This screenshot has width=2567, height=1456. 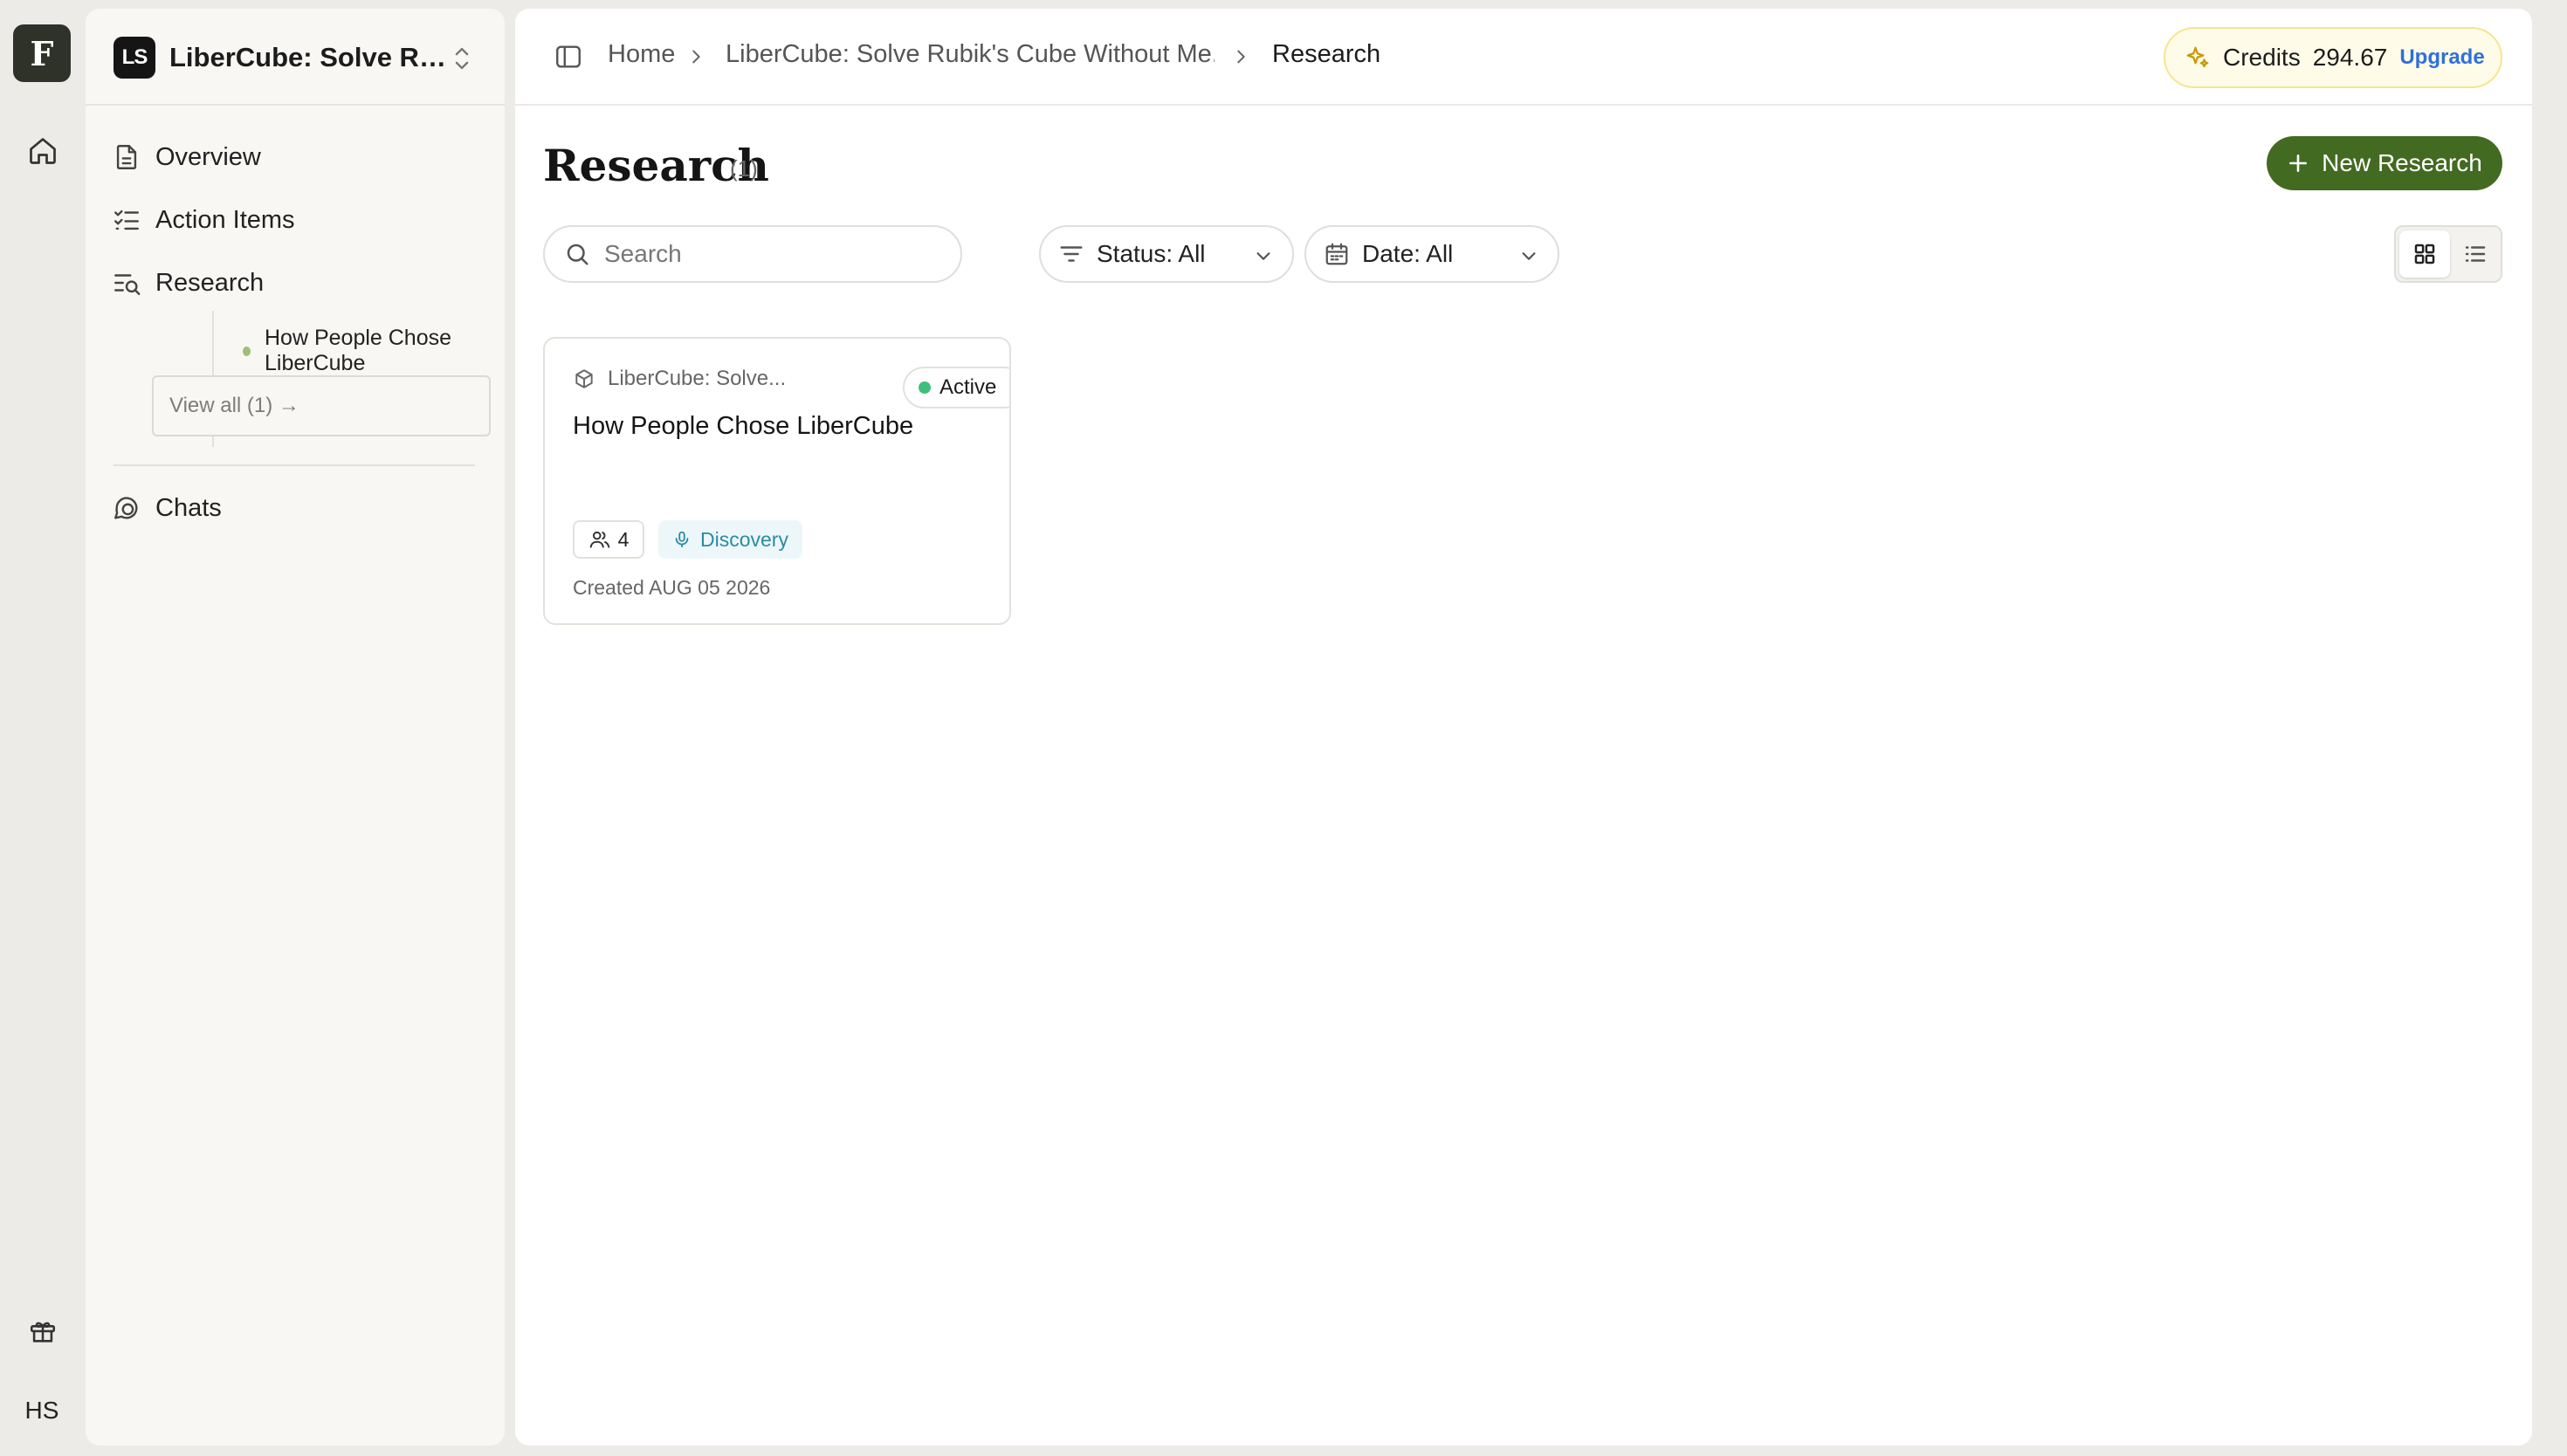 I want to click on status-badge: Active, so click(x=956, y=388).